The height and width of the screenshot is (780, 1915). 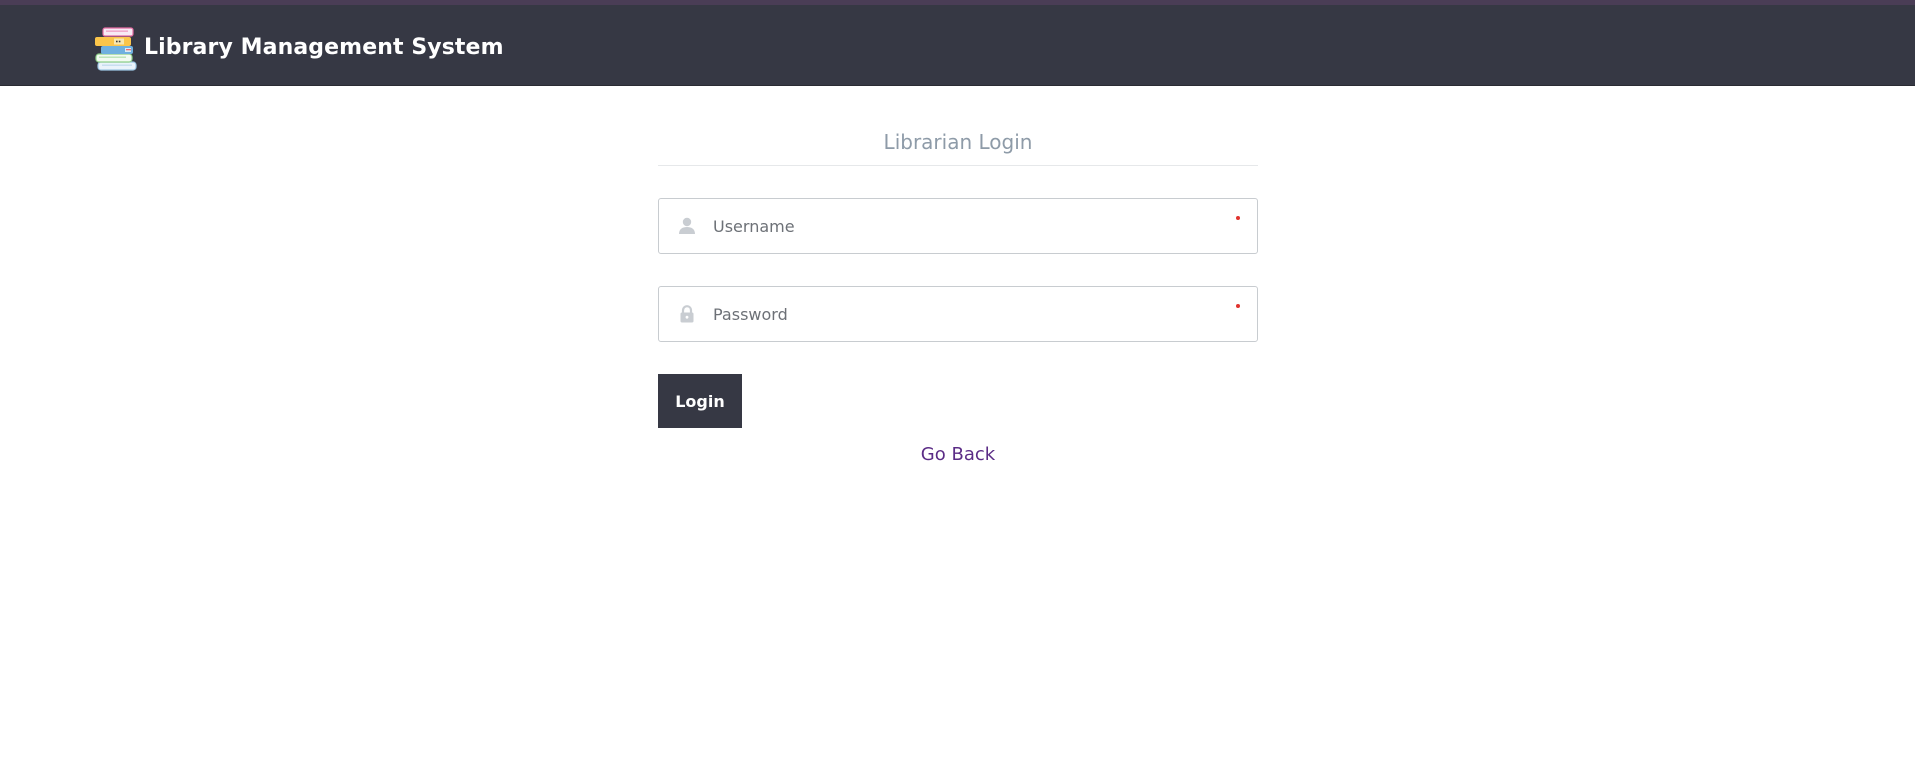 I want to click on username-field, so click(x=958, y=226).